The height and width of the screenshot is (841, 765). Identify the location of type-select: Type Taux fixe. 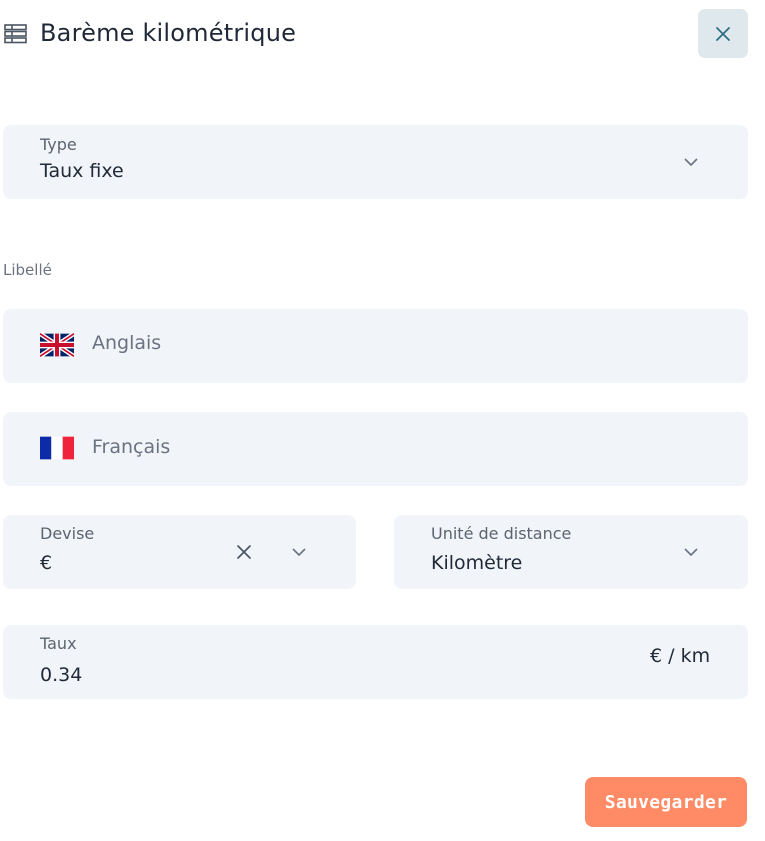
(375, 162).